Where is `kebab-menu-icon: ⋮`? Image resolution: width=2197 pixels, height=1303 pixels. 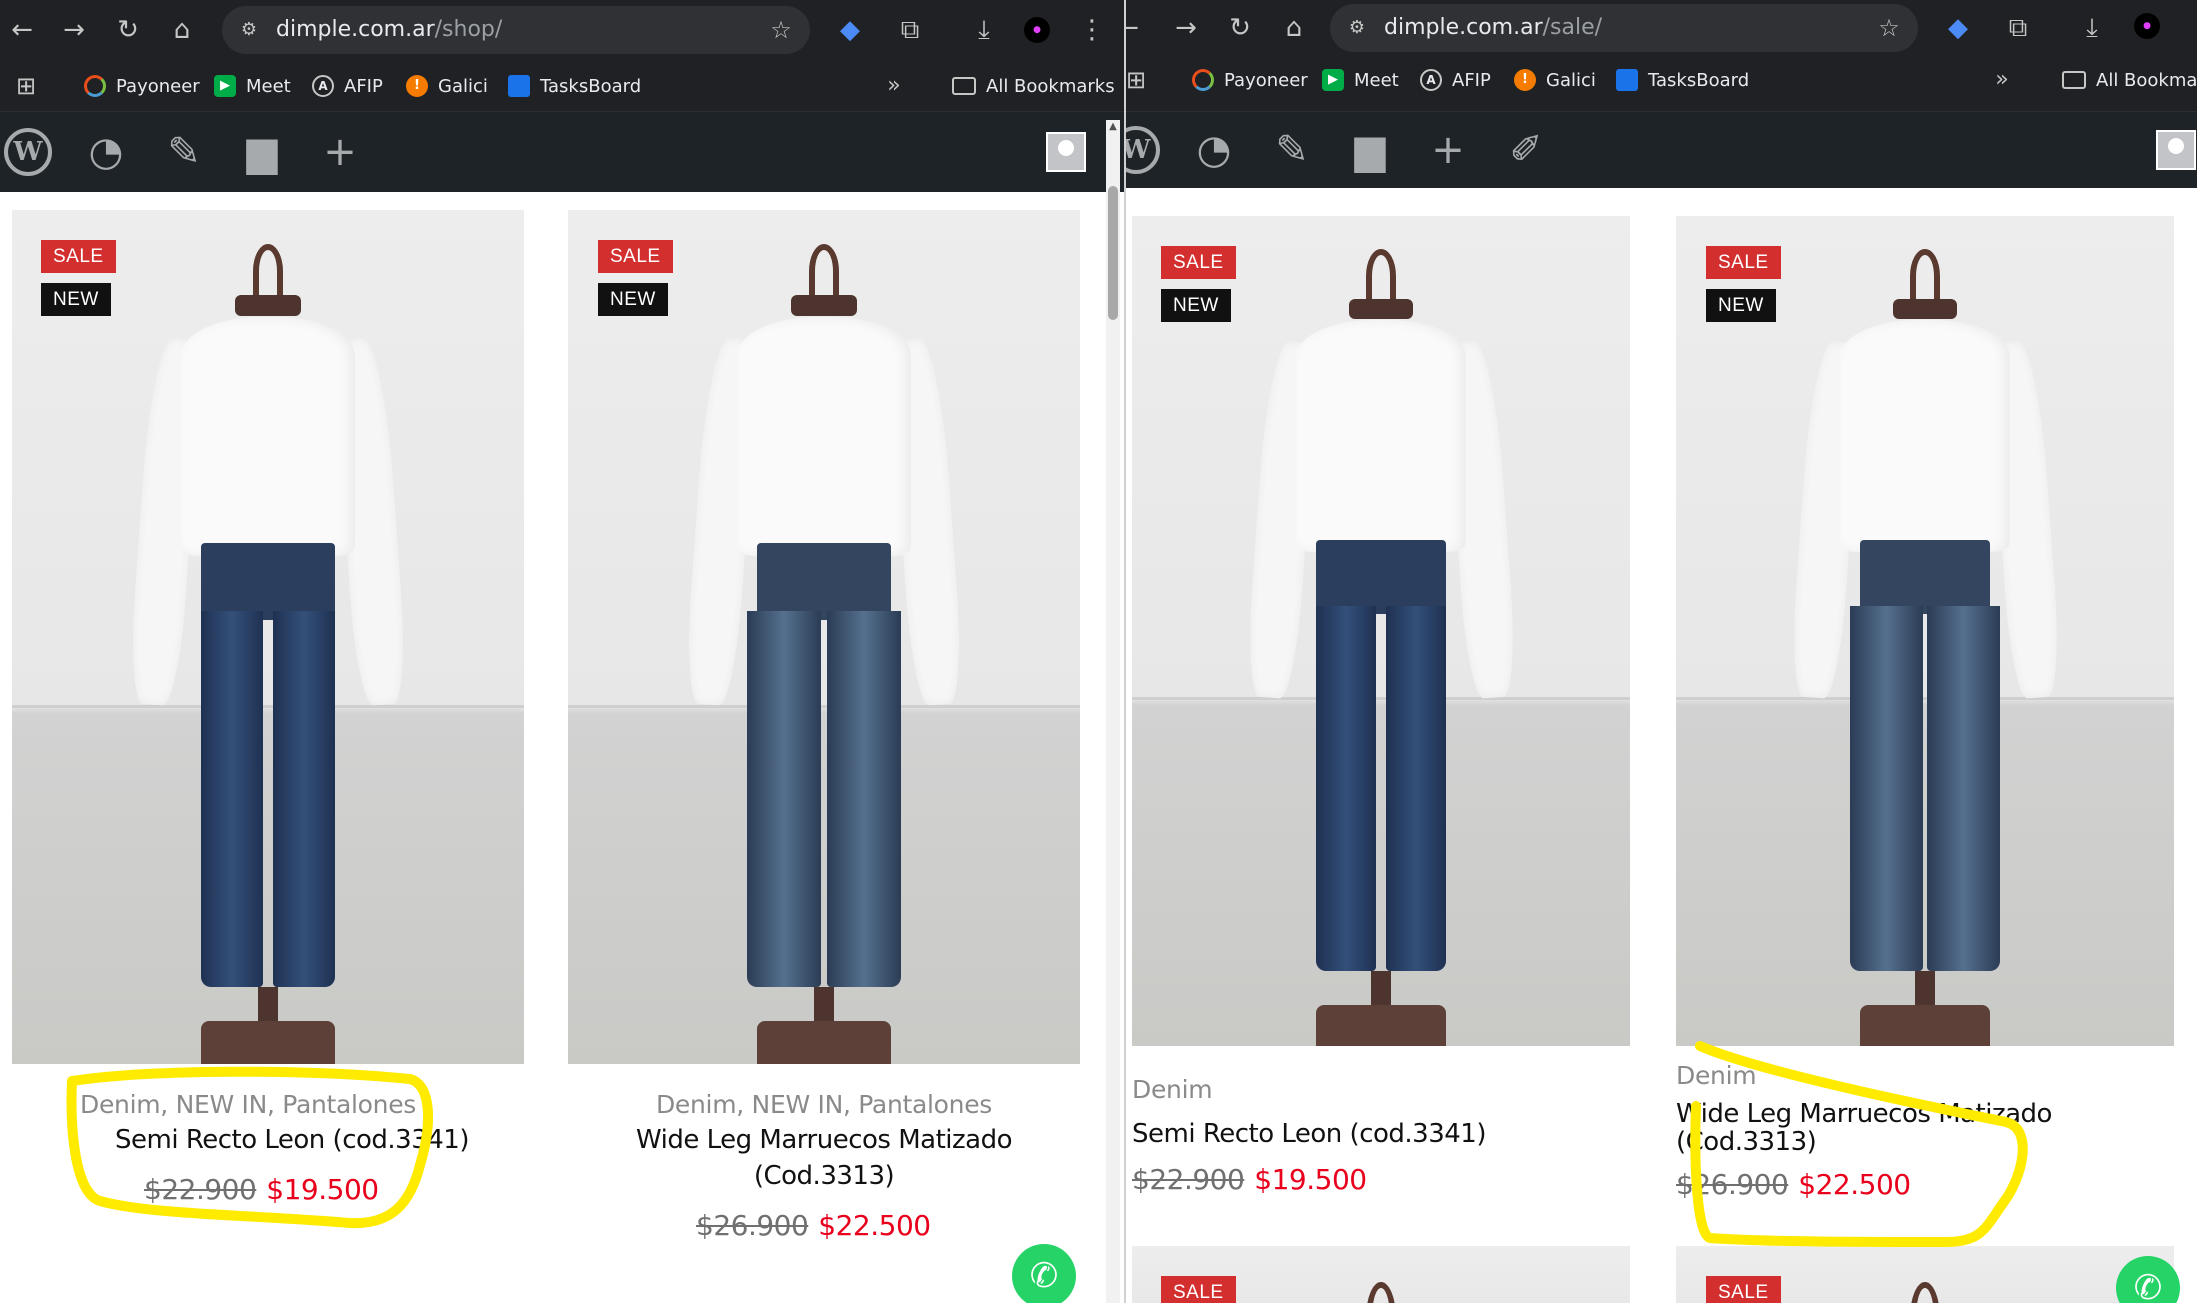
kebab-menu-icon: ⋮ is located at coordinates (1092, 30).